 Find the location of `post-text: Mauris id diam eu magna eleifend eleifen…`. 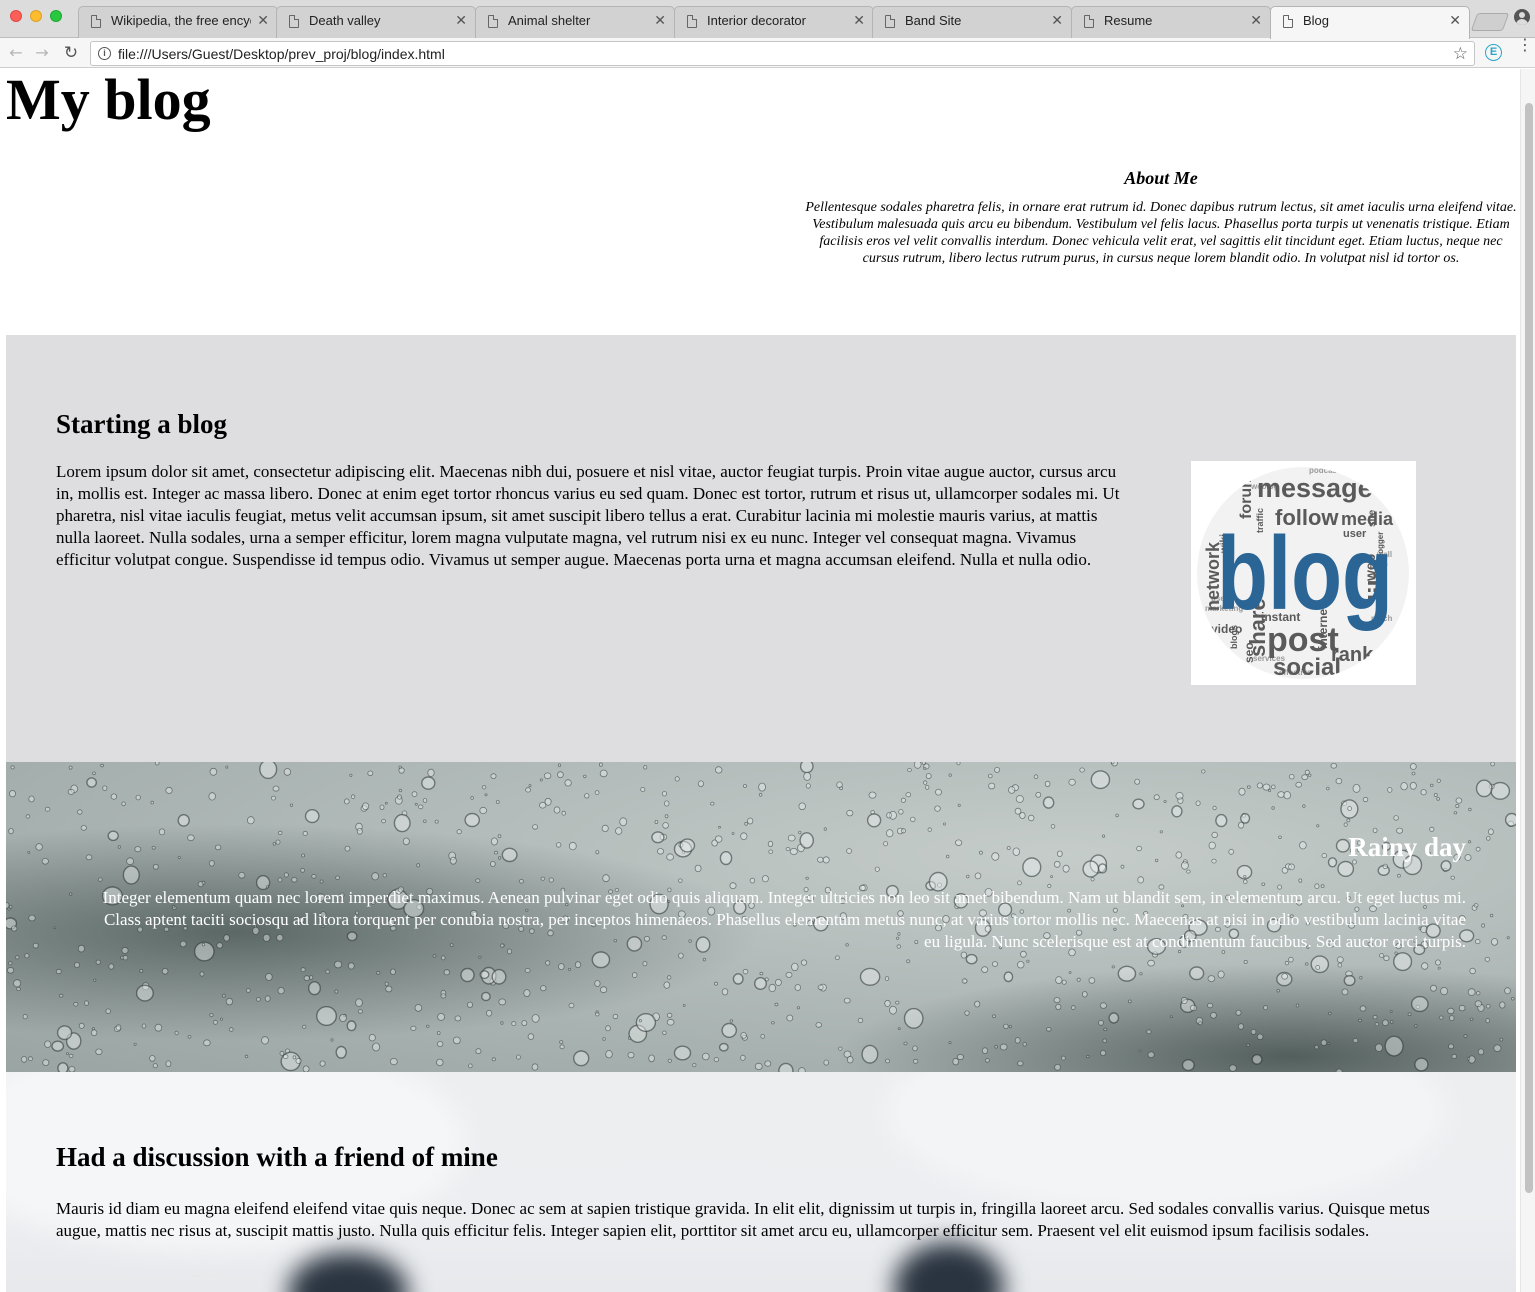

post-text: Mauris id diam eu magna eleifend eleifen… is located at coordinates (743, 1219).